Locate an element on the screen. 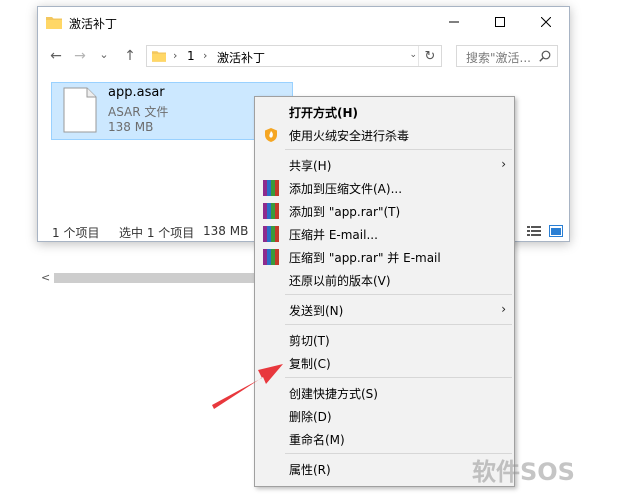 The width and height of the screenshot is (628, 496). menu-item-restore-previous: 还原以前的版本(V) is located at coordinates (384, 280).